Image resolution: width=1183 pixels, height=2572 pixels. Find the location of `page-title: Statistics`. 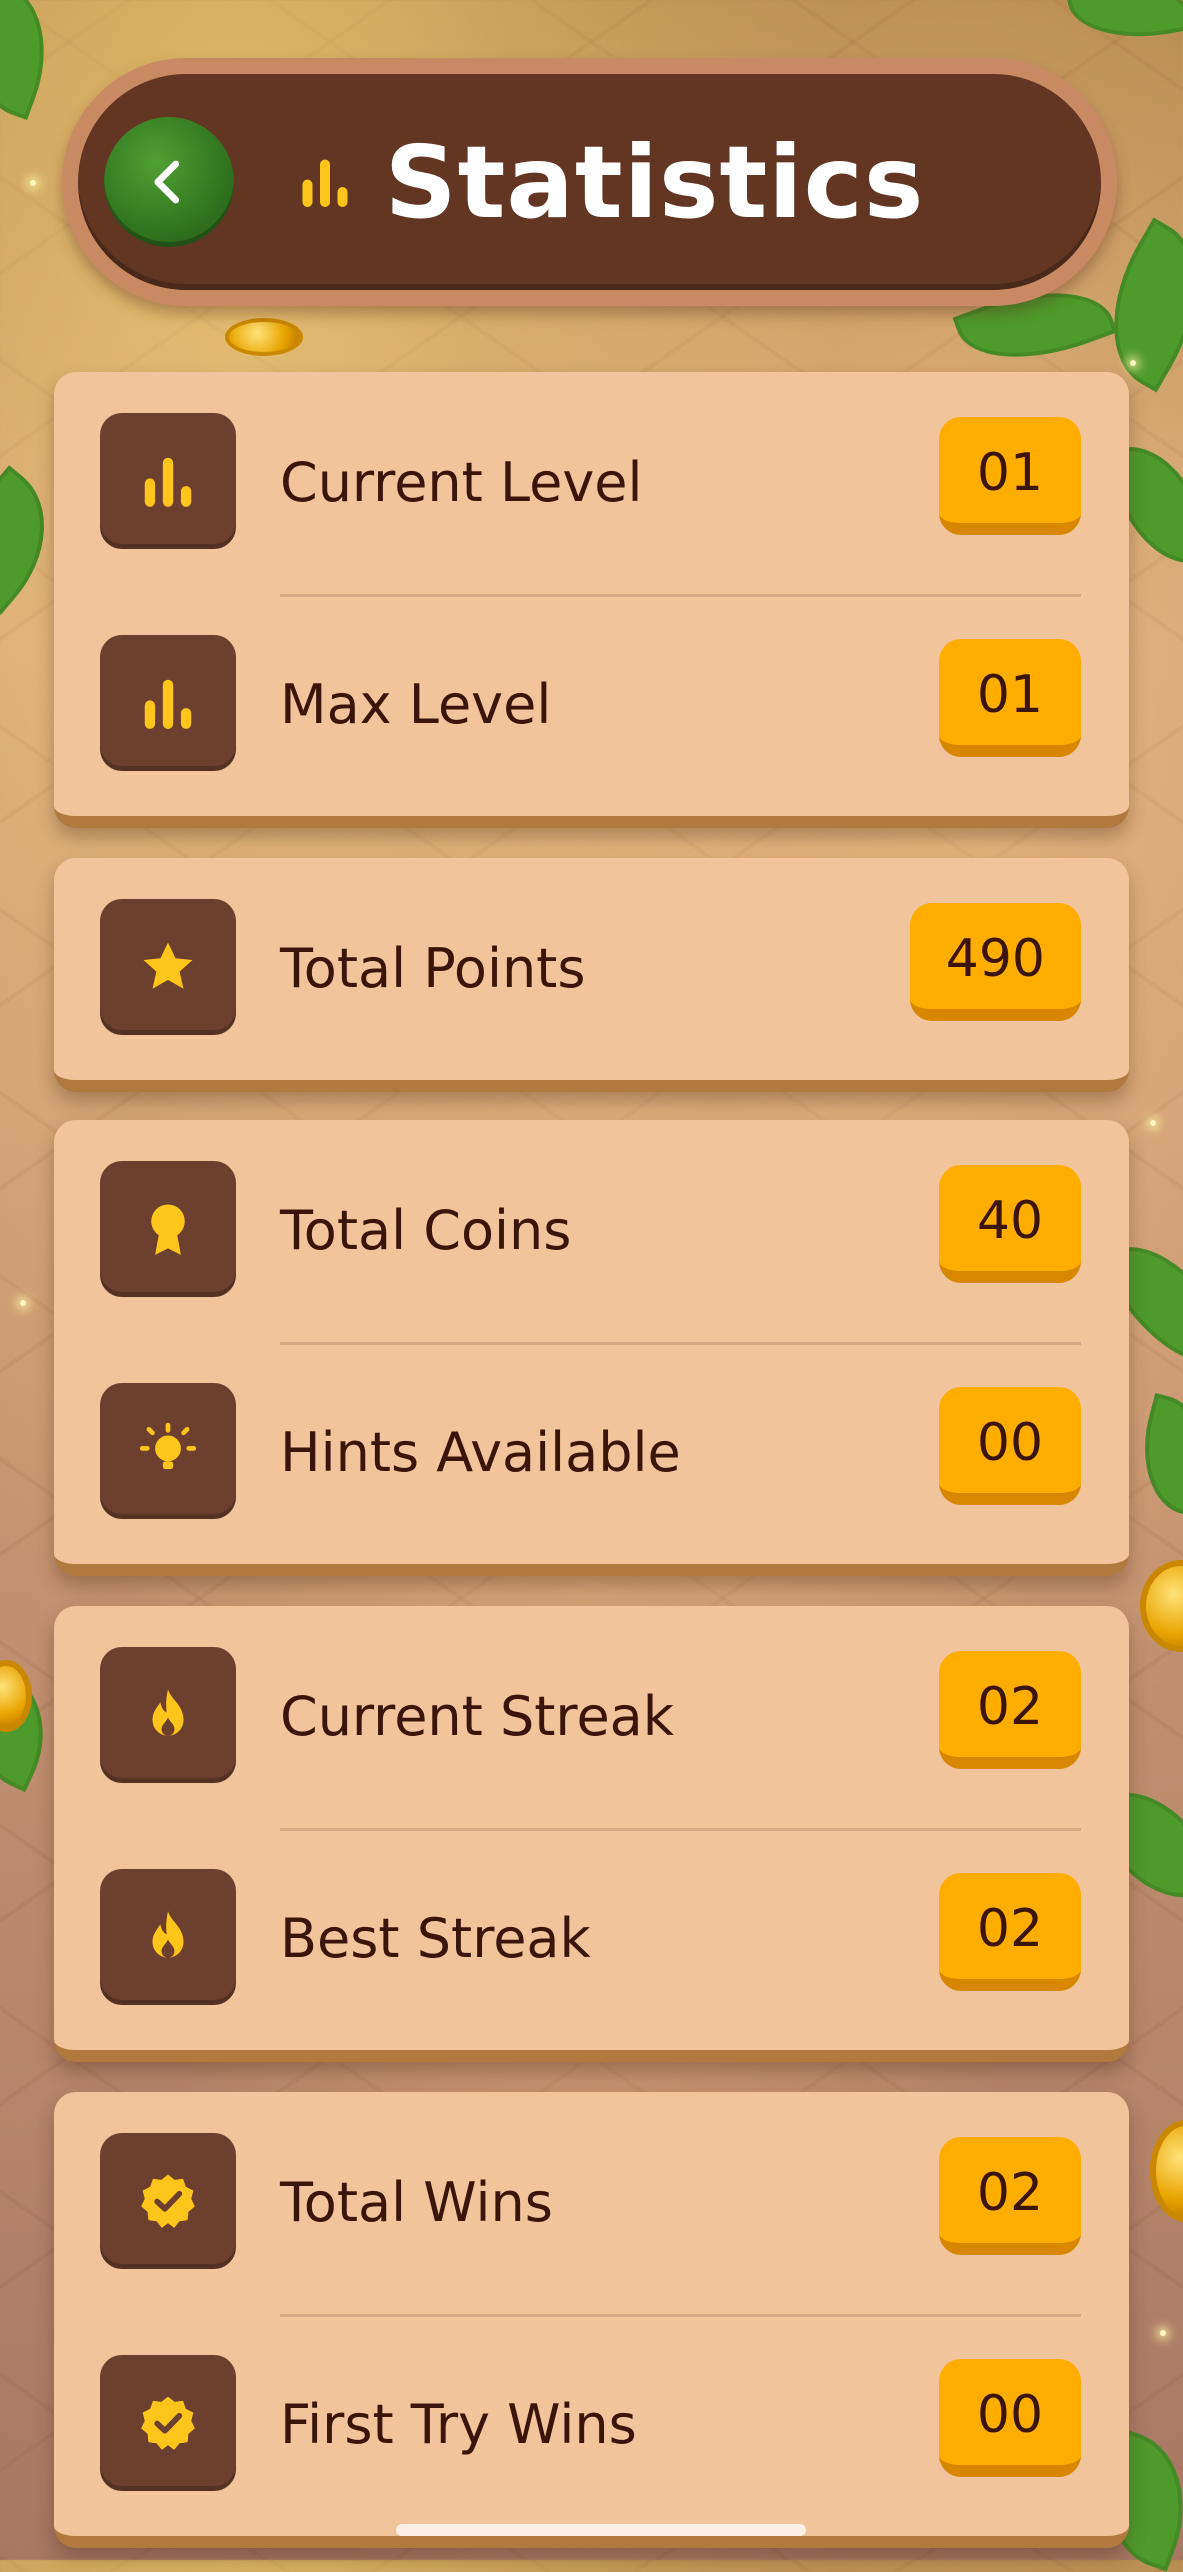

page-title: Statistics is located at coordinates (654, 182).